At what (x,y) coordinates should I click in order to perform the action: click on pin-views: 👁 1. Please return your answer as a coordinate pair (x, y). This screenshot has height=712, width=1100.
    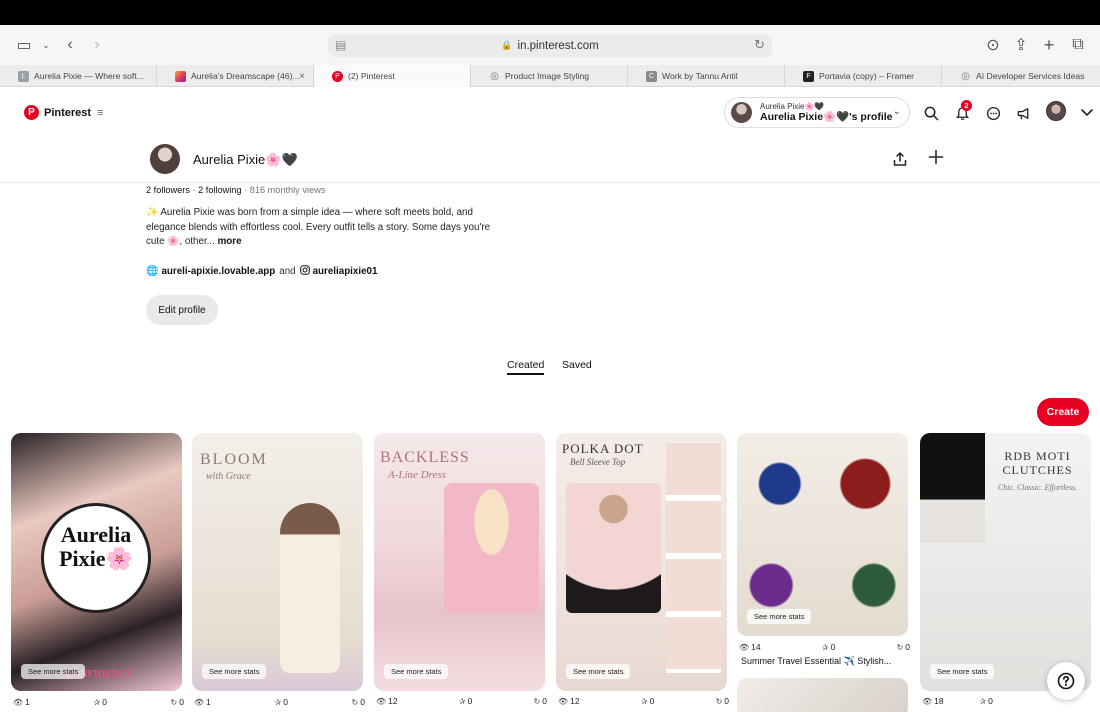
    Looking at the image, I should click on (21, 702).